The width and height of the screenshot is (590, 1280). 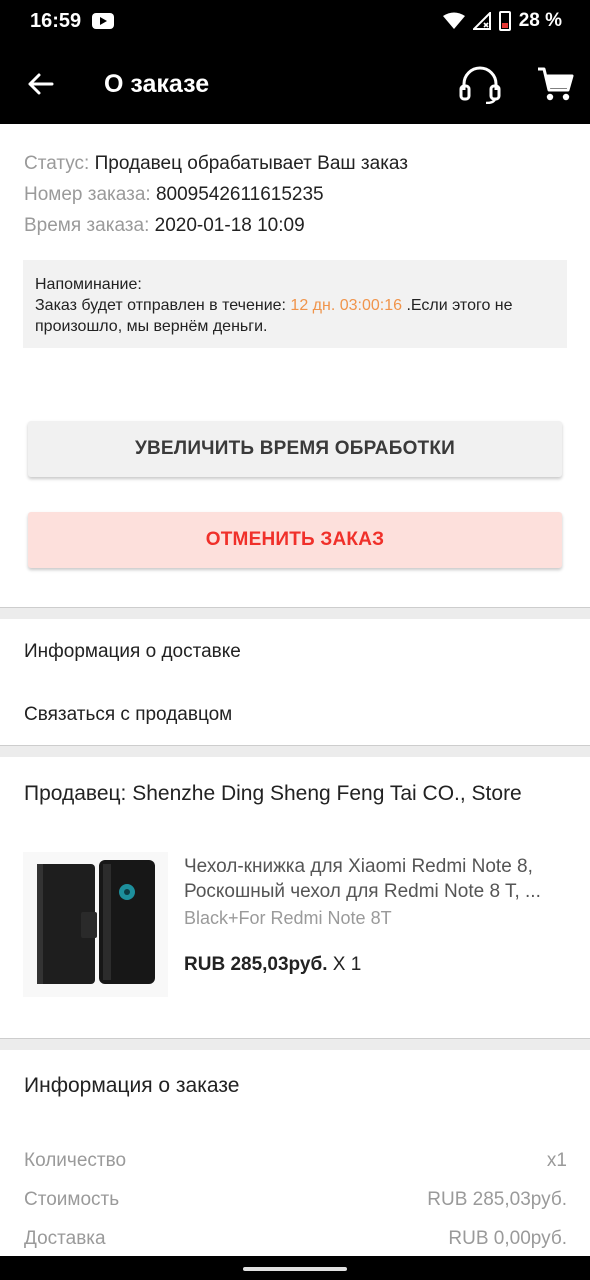 I want to click on order-number-label: Номер заказа:, so click(x=87, y=194).